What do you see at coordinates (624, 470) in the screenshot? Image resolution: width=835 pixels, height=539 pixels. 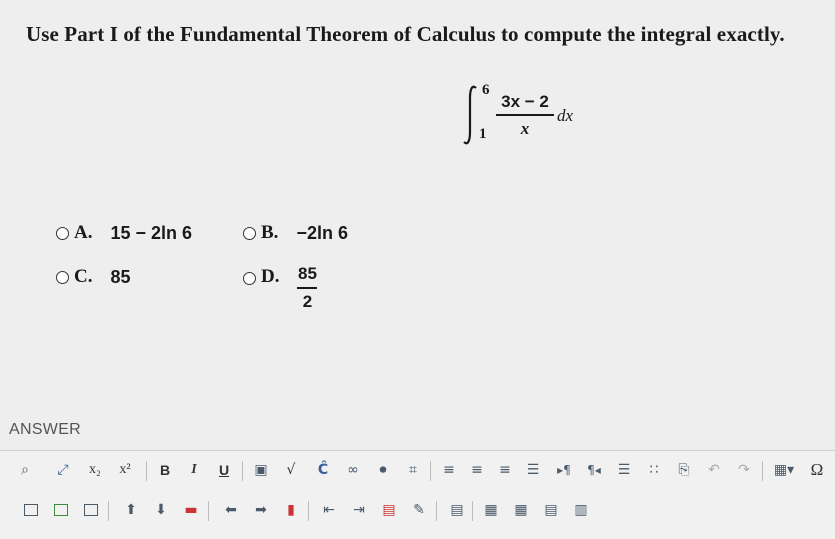 I see `numbered-list-icon: ☰` at bounding box center [624, 470].